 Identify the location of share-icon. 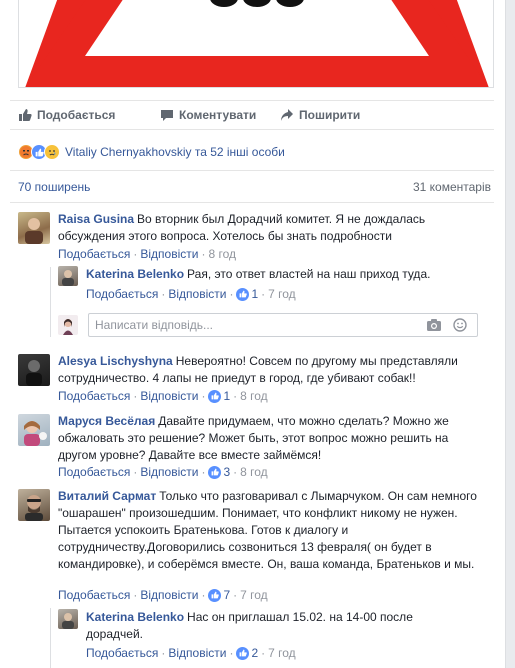
(287, 115).